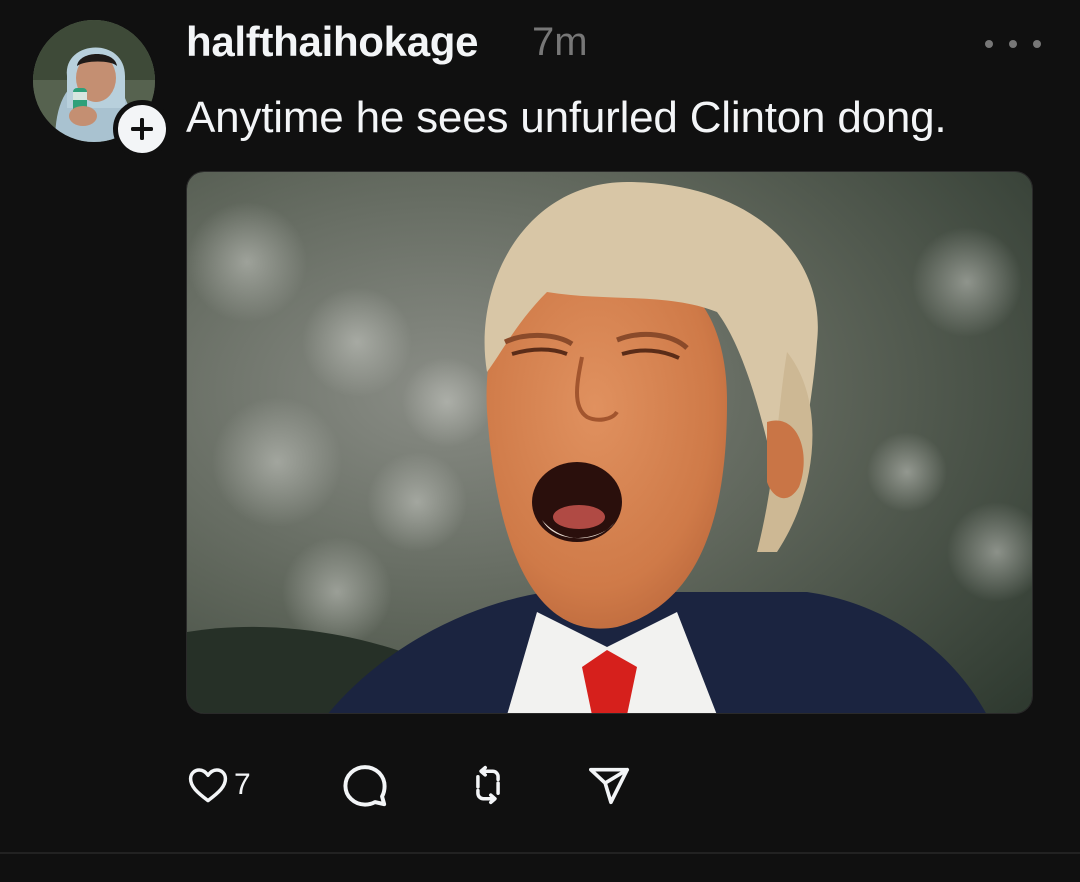 The width and height of the screenshot is (1080, 882). What do you see at coordinates (566, 117) in the screenshot?
I see `post-text: Anytime he sees unfurled Clinton dong.` at bounding box center [566, 117].